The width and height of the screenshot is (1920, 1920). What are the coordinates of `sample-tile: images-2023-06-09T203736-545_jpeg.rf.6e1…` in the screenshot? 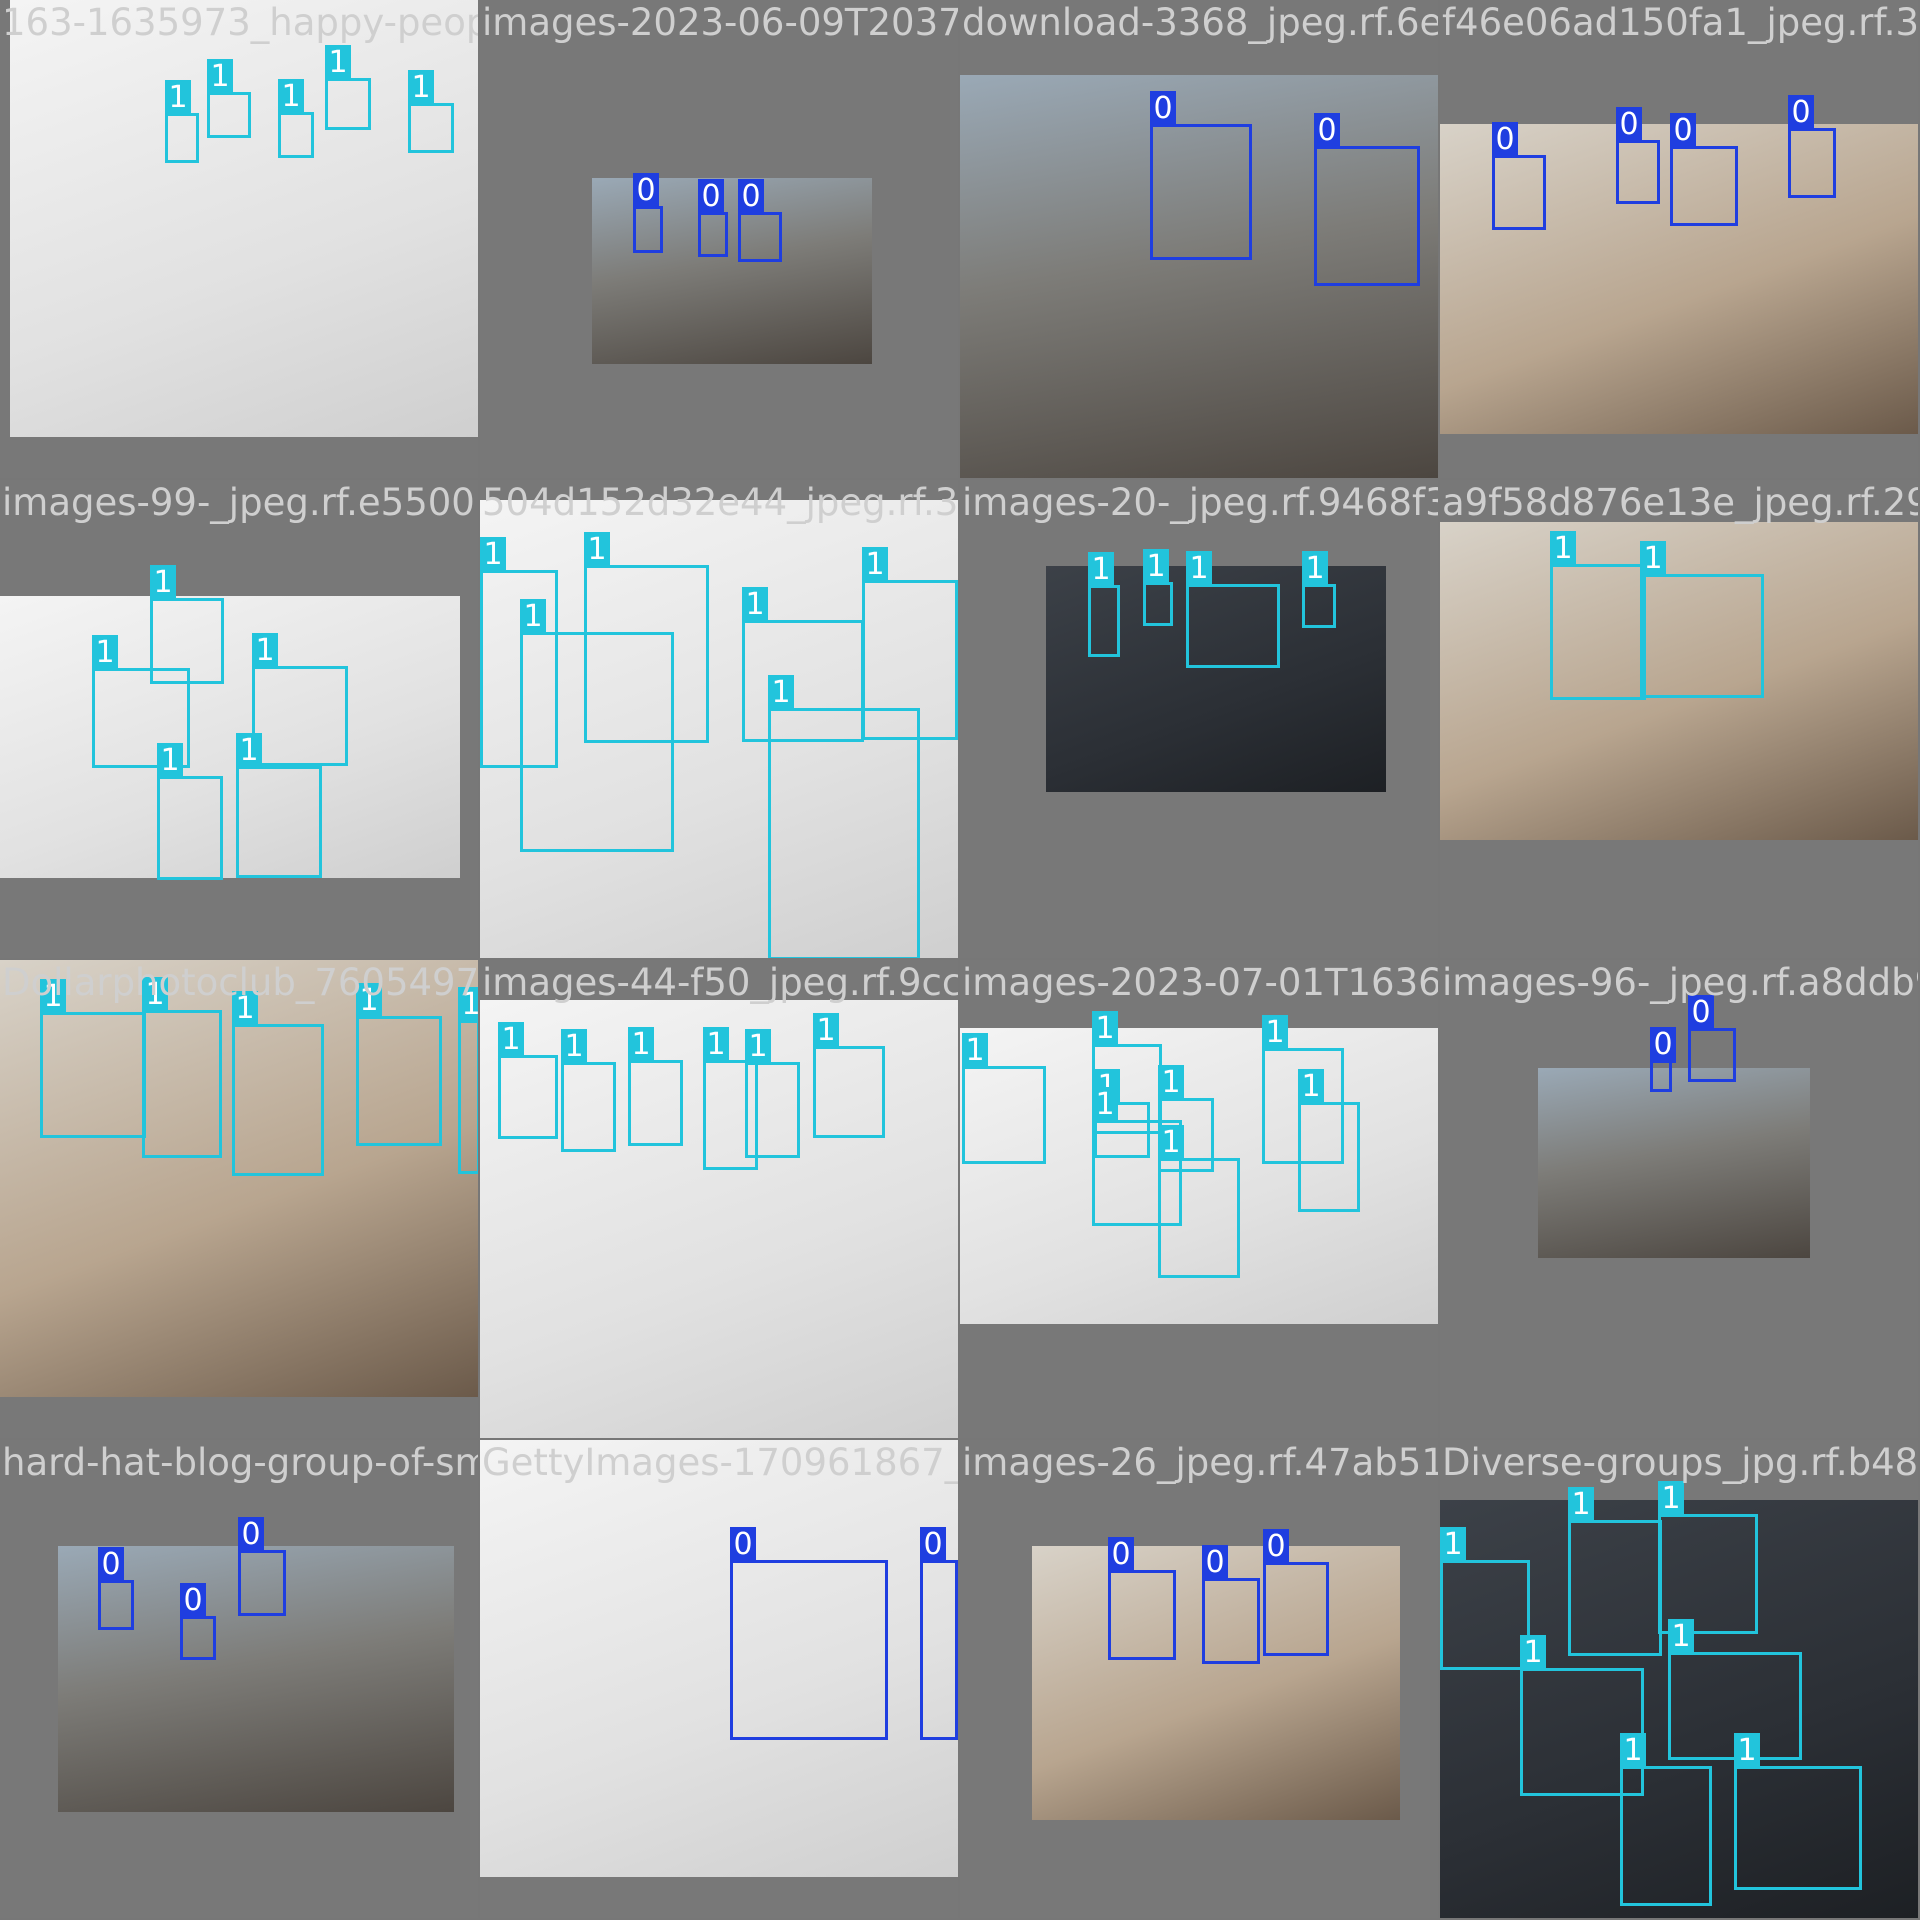 It's located at (719, 239).